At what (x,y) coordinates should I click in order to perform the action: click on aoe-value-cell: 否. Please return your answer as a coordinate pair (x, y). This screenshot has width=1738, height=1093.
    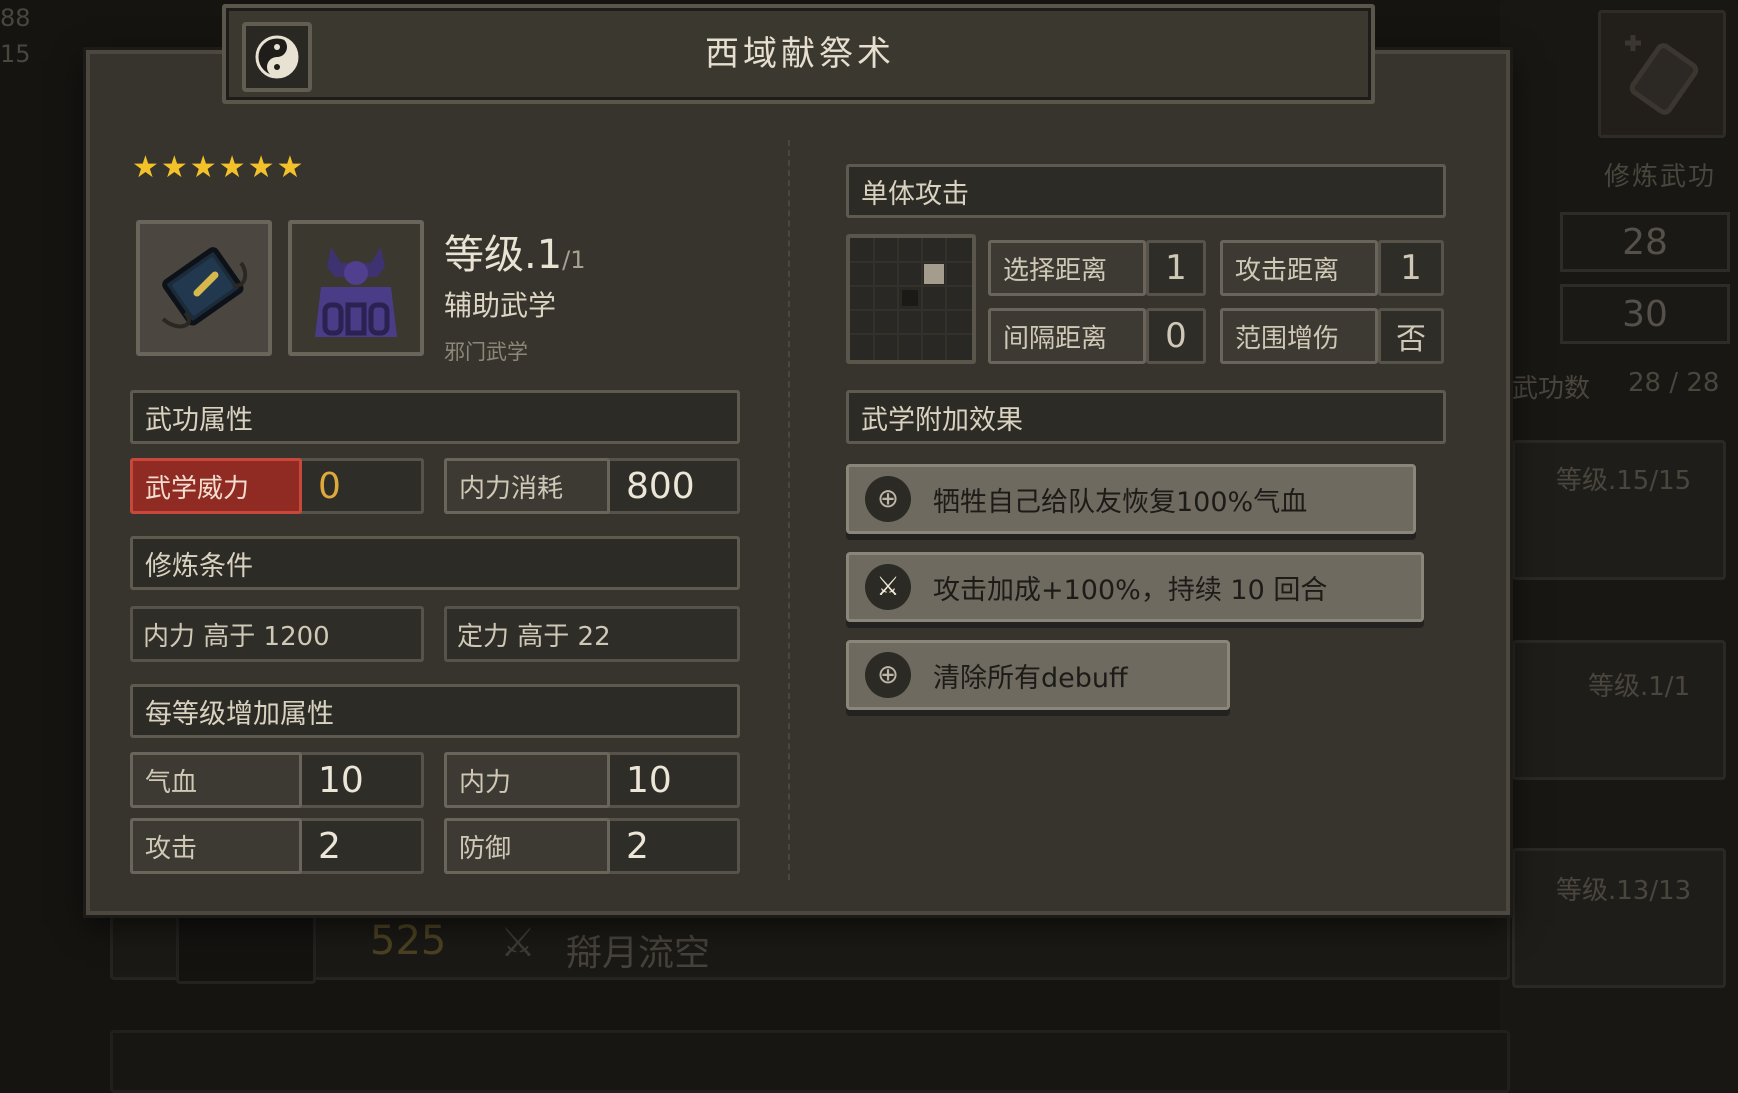
    Looking at the image, I should click on (1411, 336).